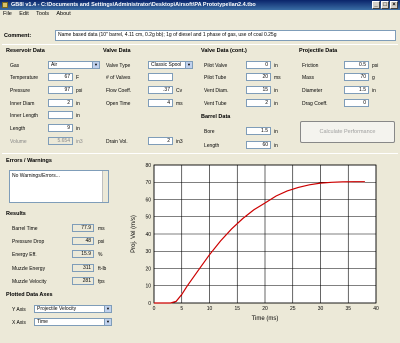 The height and width of the screenshot is (343, 400). Describe the element at coordinates (60, 128) in the screenshot. I see `length-input: 9` at that location.